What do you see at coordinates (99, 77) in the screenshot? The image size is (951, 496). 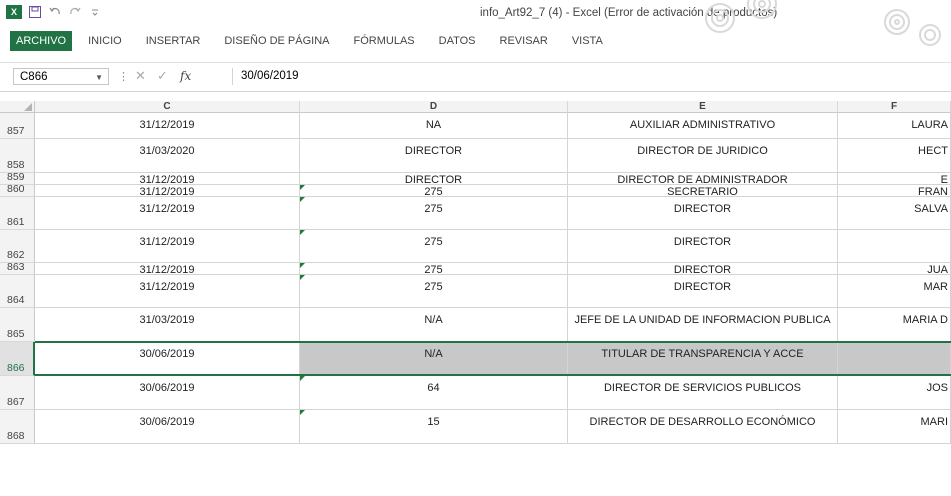 I see `chevron-down-icon: ▼` at bounding box center [99, 77].